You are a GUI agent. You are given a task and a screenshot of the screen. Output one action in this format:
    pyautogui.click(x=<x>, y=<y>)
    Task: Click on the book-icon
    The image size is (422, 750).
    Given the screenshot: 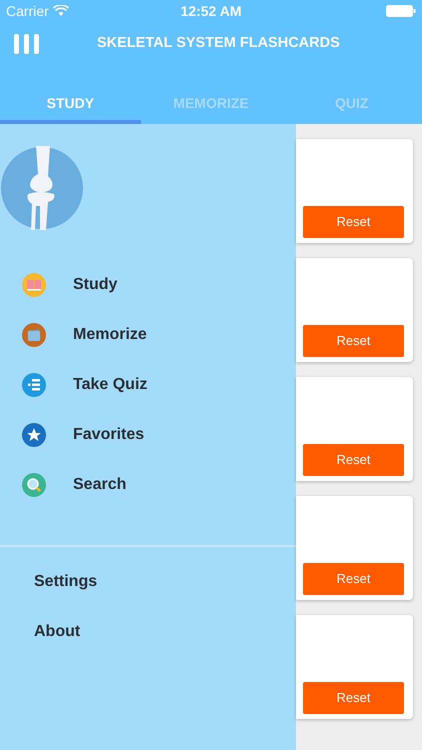 What is the action you would take?
    pyautogui.click(x=34, y=285)
    